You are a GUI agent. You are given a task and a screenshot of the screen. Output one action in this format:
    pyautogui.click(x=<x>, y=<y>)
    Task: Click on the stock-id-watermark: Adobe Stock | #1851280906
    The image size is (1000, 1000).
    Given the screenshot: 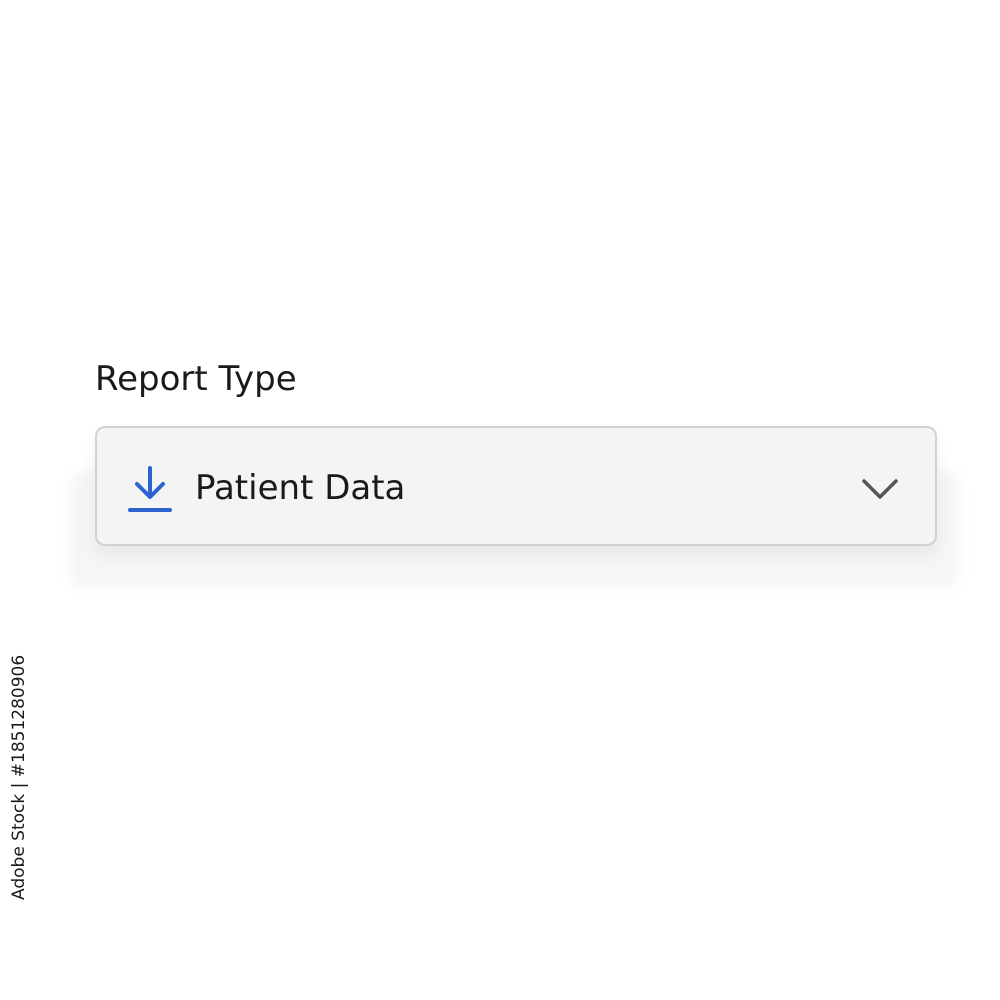 What is the action you would take?
    pyautogui.click(x=19, y=777)
    